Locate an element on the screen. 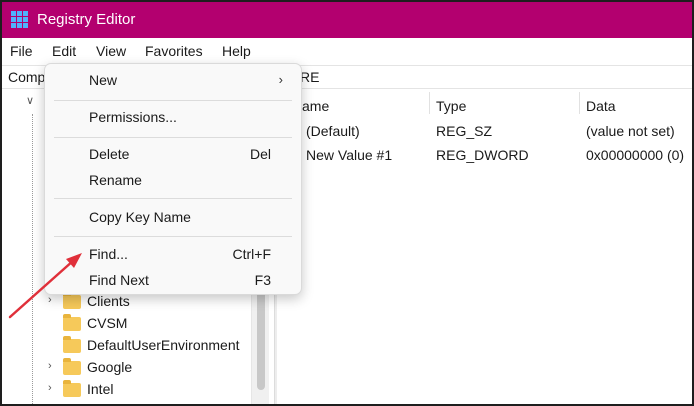 The height and width of the screenshot is (406, 694). value-name: (Default) is located at coordinates (333, 131).